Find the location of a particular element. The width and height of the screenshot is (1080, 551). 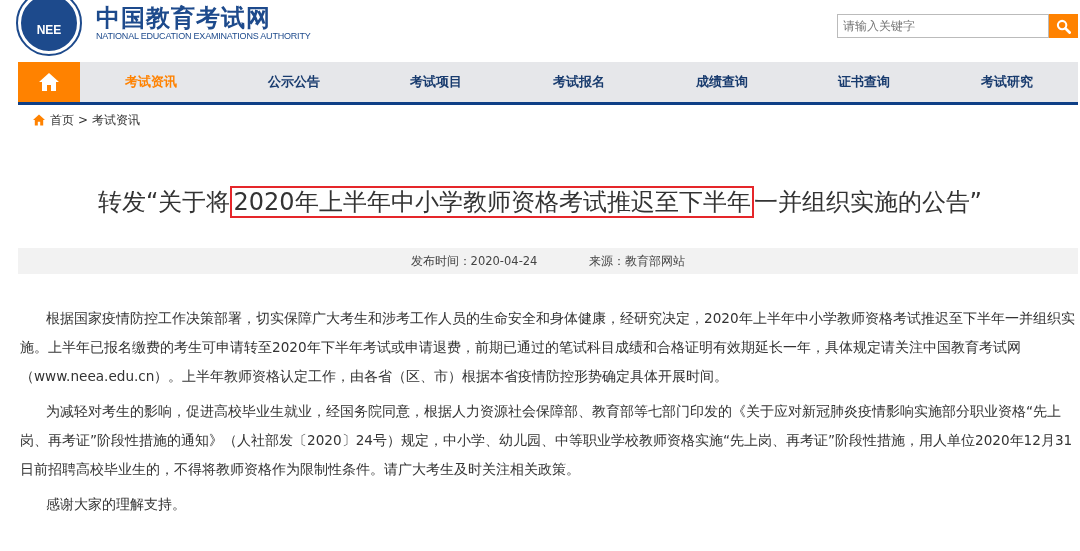

site-name: 中国教育考试网 is located at coordinates (184, 18).